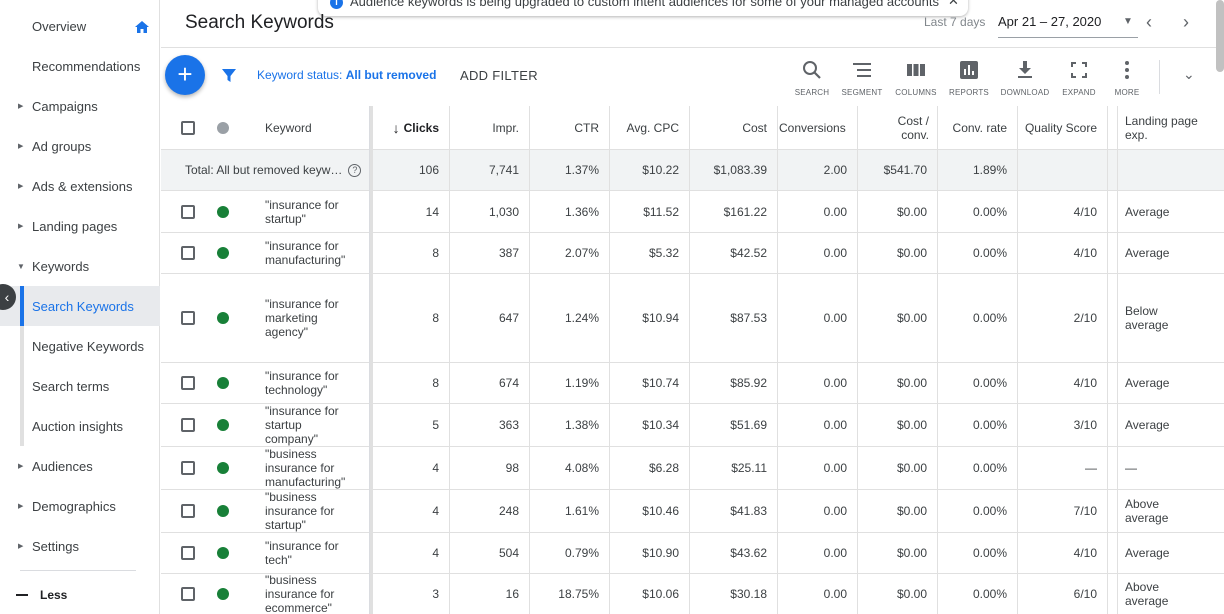  I want to click on sidebar-item-keywords: ▼ Keywords, so click(80, 266).